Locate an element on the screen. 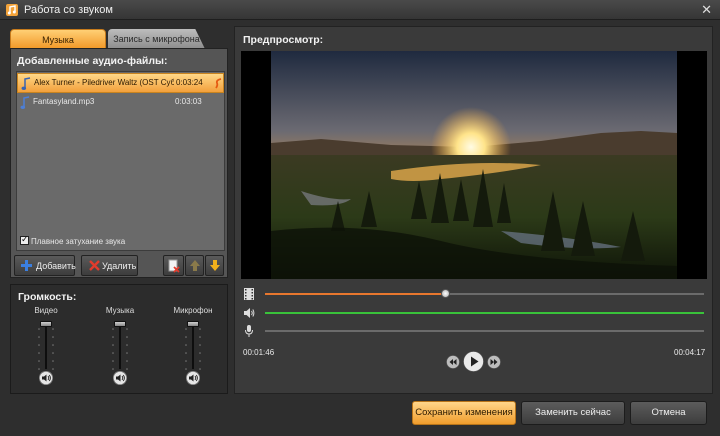 Image resolution: width=720 pixels, height=436 pixels. fast-forward-icon is located at coordinates (494, 362).